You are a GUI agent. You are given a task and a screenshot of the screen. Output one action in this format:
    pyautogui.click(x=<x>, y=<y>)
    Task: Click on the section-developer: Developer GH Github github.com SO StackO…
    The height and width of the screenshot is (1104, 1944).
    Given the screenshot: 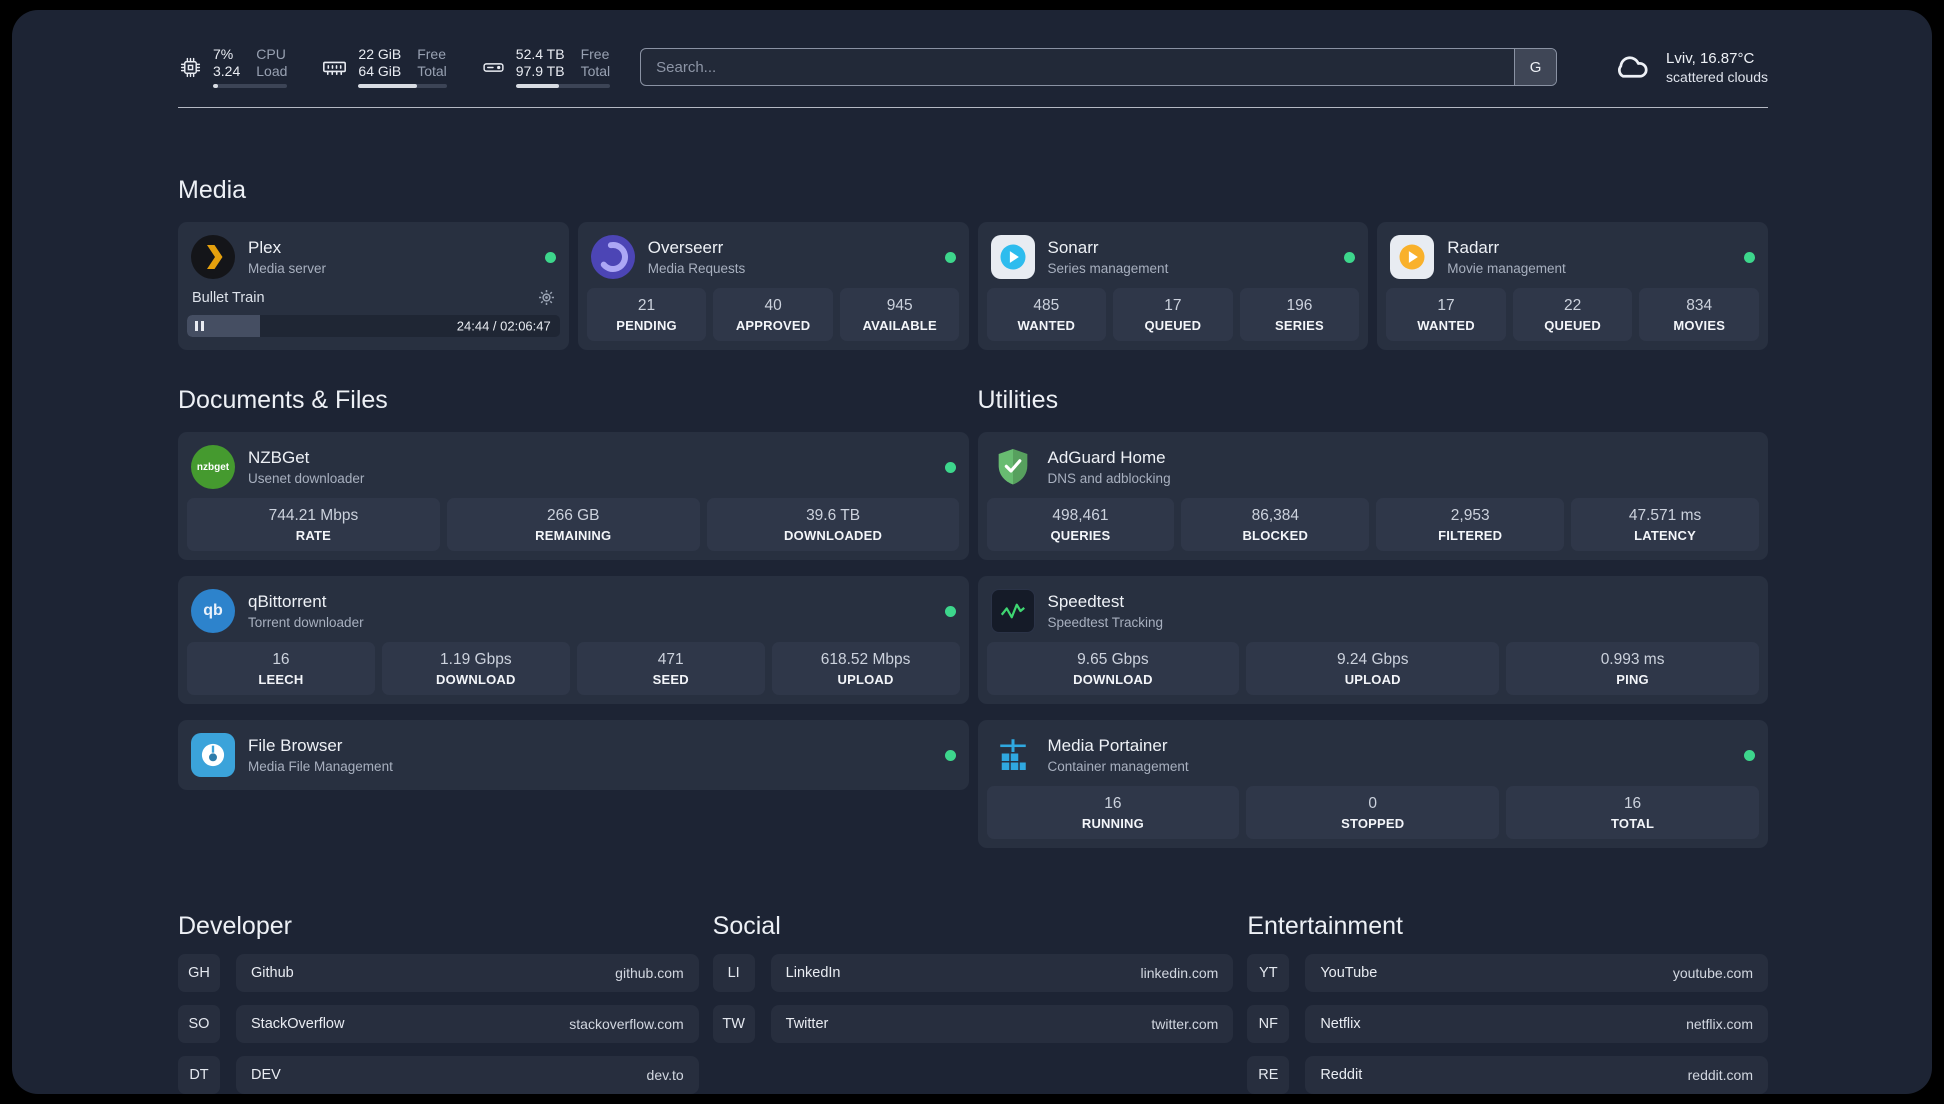 What is the action you would take?
    pyautogui.click(x=438, y=1003)
    